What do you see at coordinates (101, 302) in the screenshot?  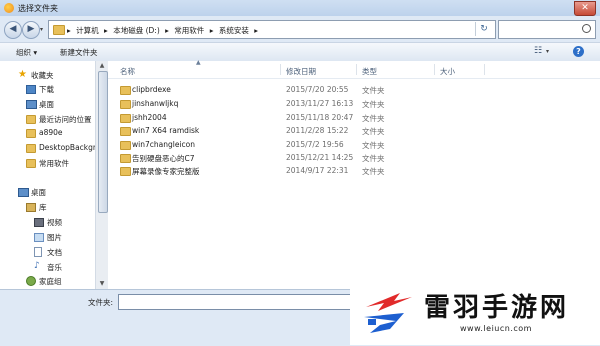 I see `folder-label: 文件夹:` at bounding box center [101, 302].